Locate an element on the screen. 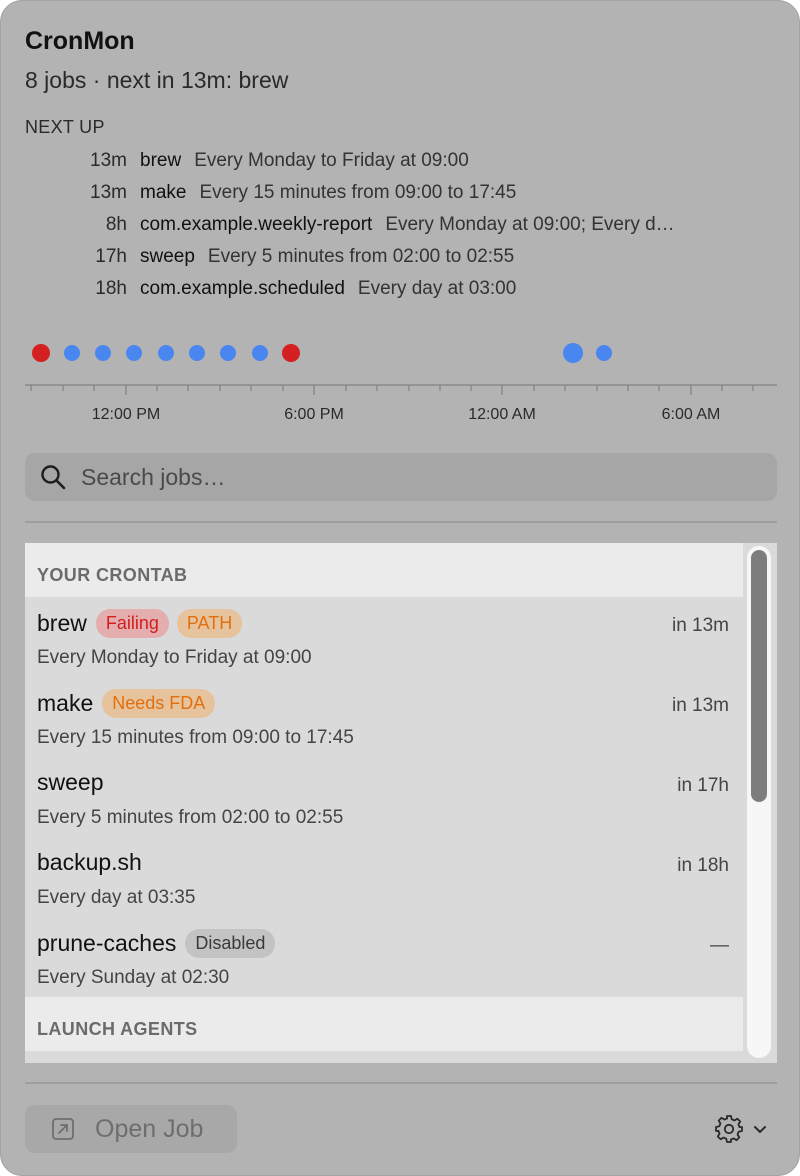  next-up-name: com.example.scheduled is located at coordinates (242, 288).